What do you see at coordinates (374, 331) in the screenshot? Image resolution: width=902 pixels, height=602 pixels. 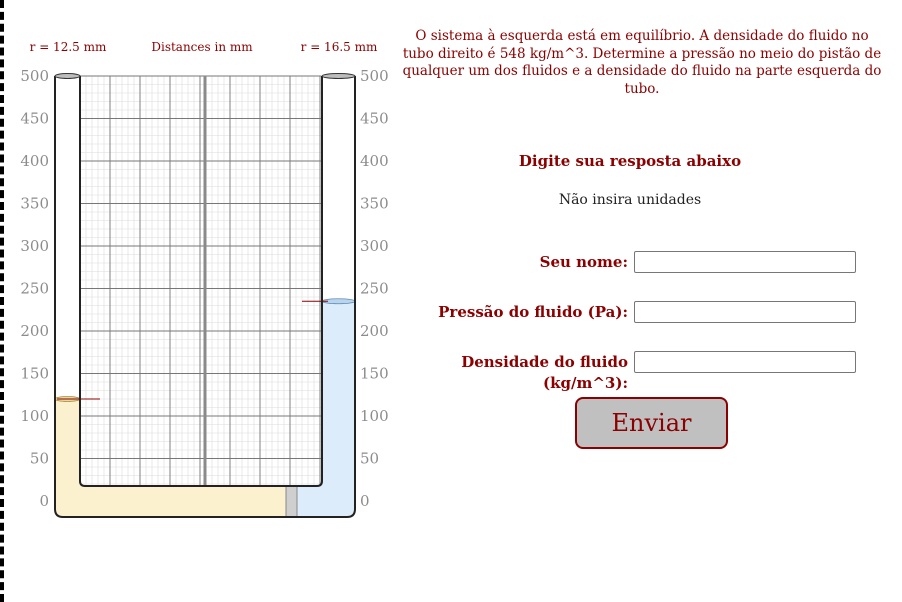 I see `y-tick-label-right: 200` at bounding box center [374, 331].